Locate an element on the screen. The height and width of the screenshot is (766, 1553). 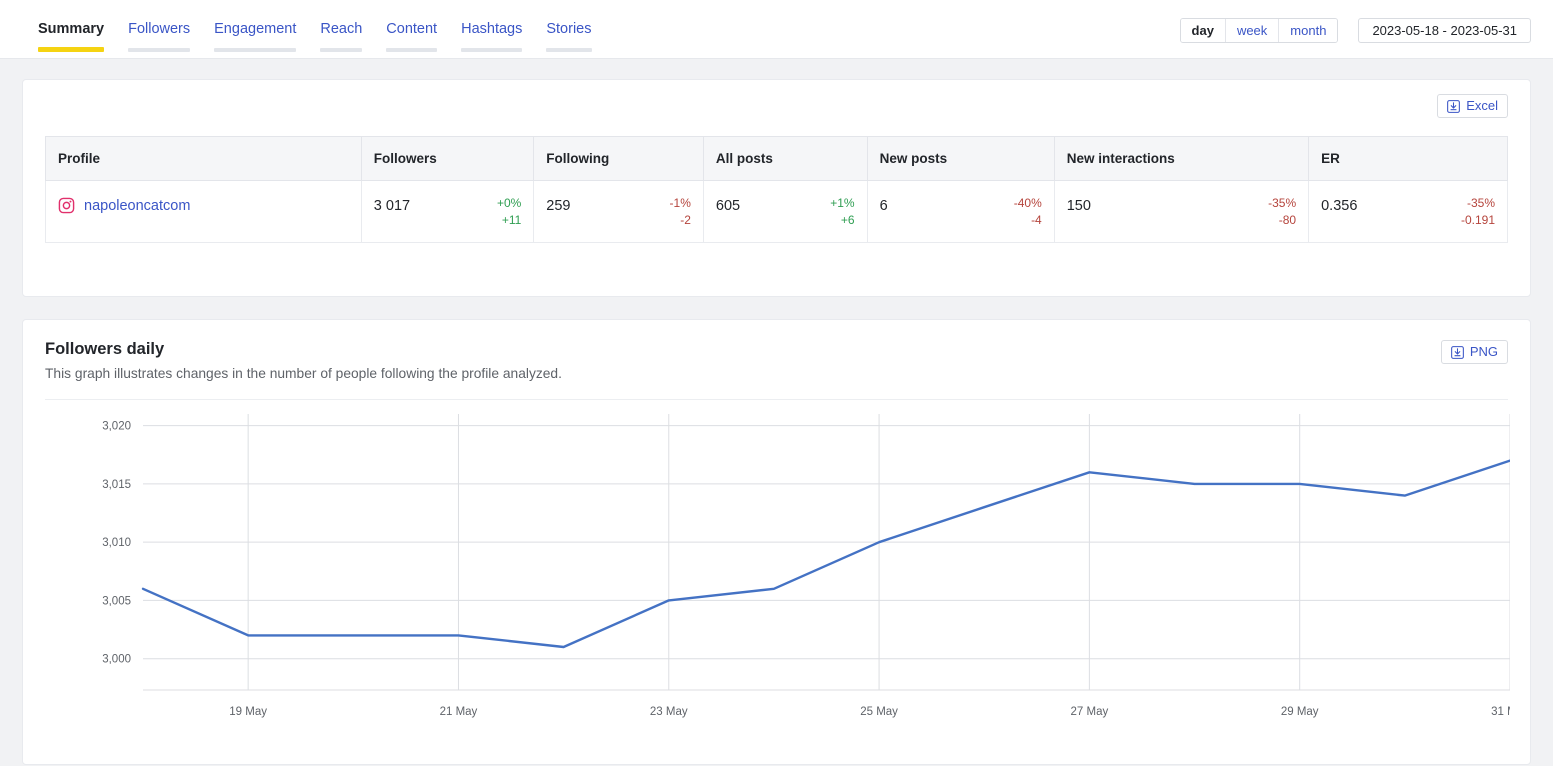
tab-summary-underline is located at coordinates (71, 49).